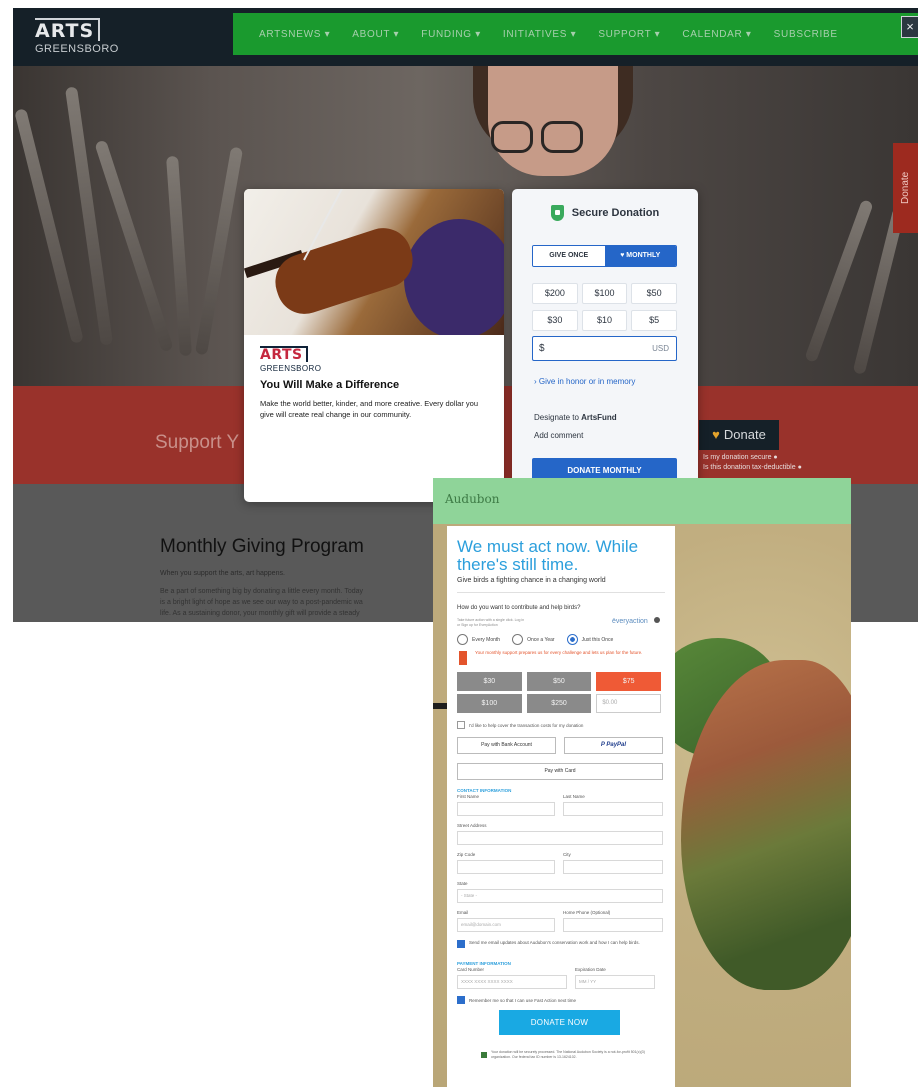 The width and height of the screenshot is (918, 1087). What do you see at coordinates (628, 703) in the screenshot?
I see `other-amount-input: $0.00` at bounding box center [628, 703].